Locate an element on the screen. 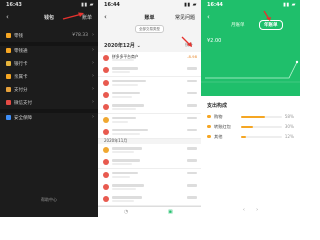 The width and height of the screenshot is (320, 240). wallet-item: 银行卡 › is located at coordinates (49, 63).